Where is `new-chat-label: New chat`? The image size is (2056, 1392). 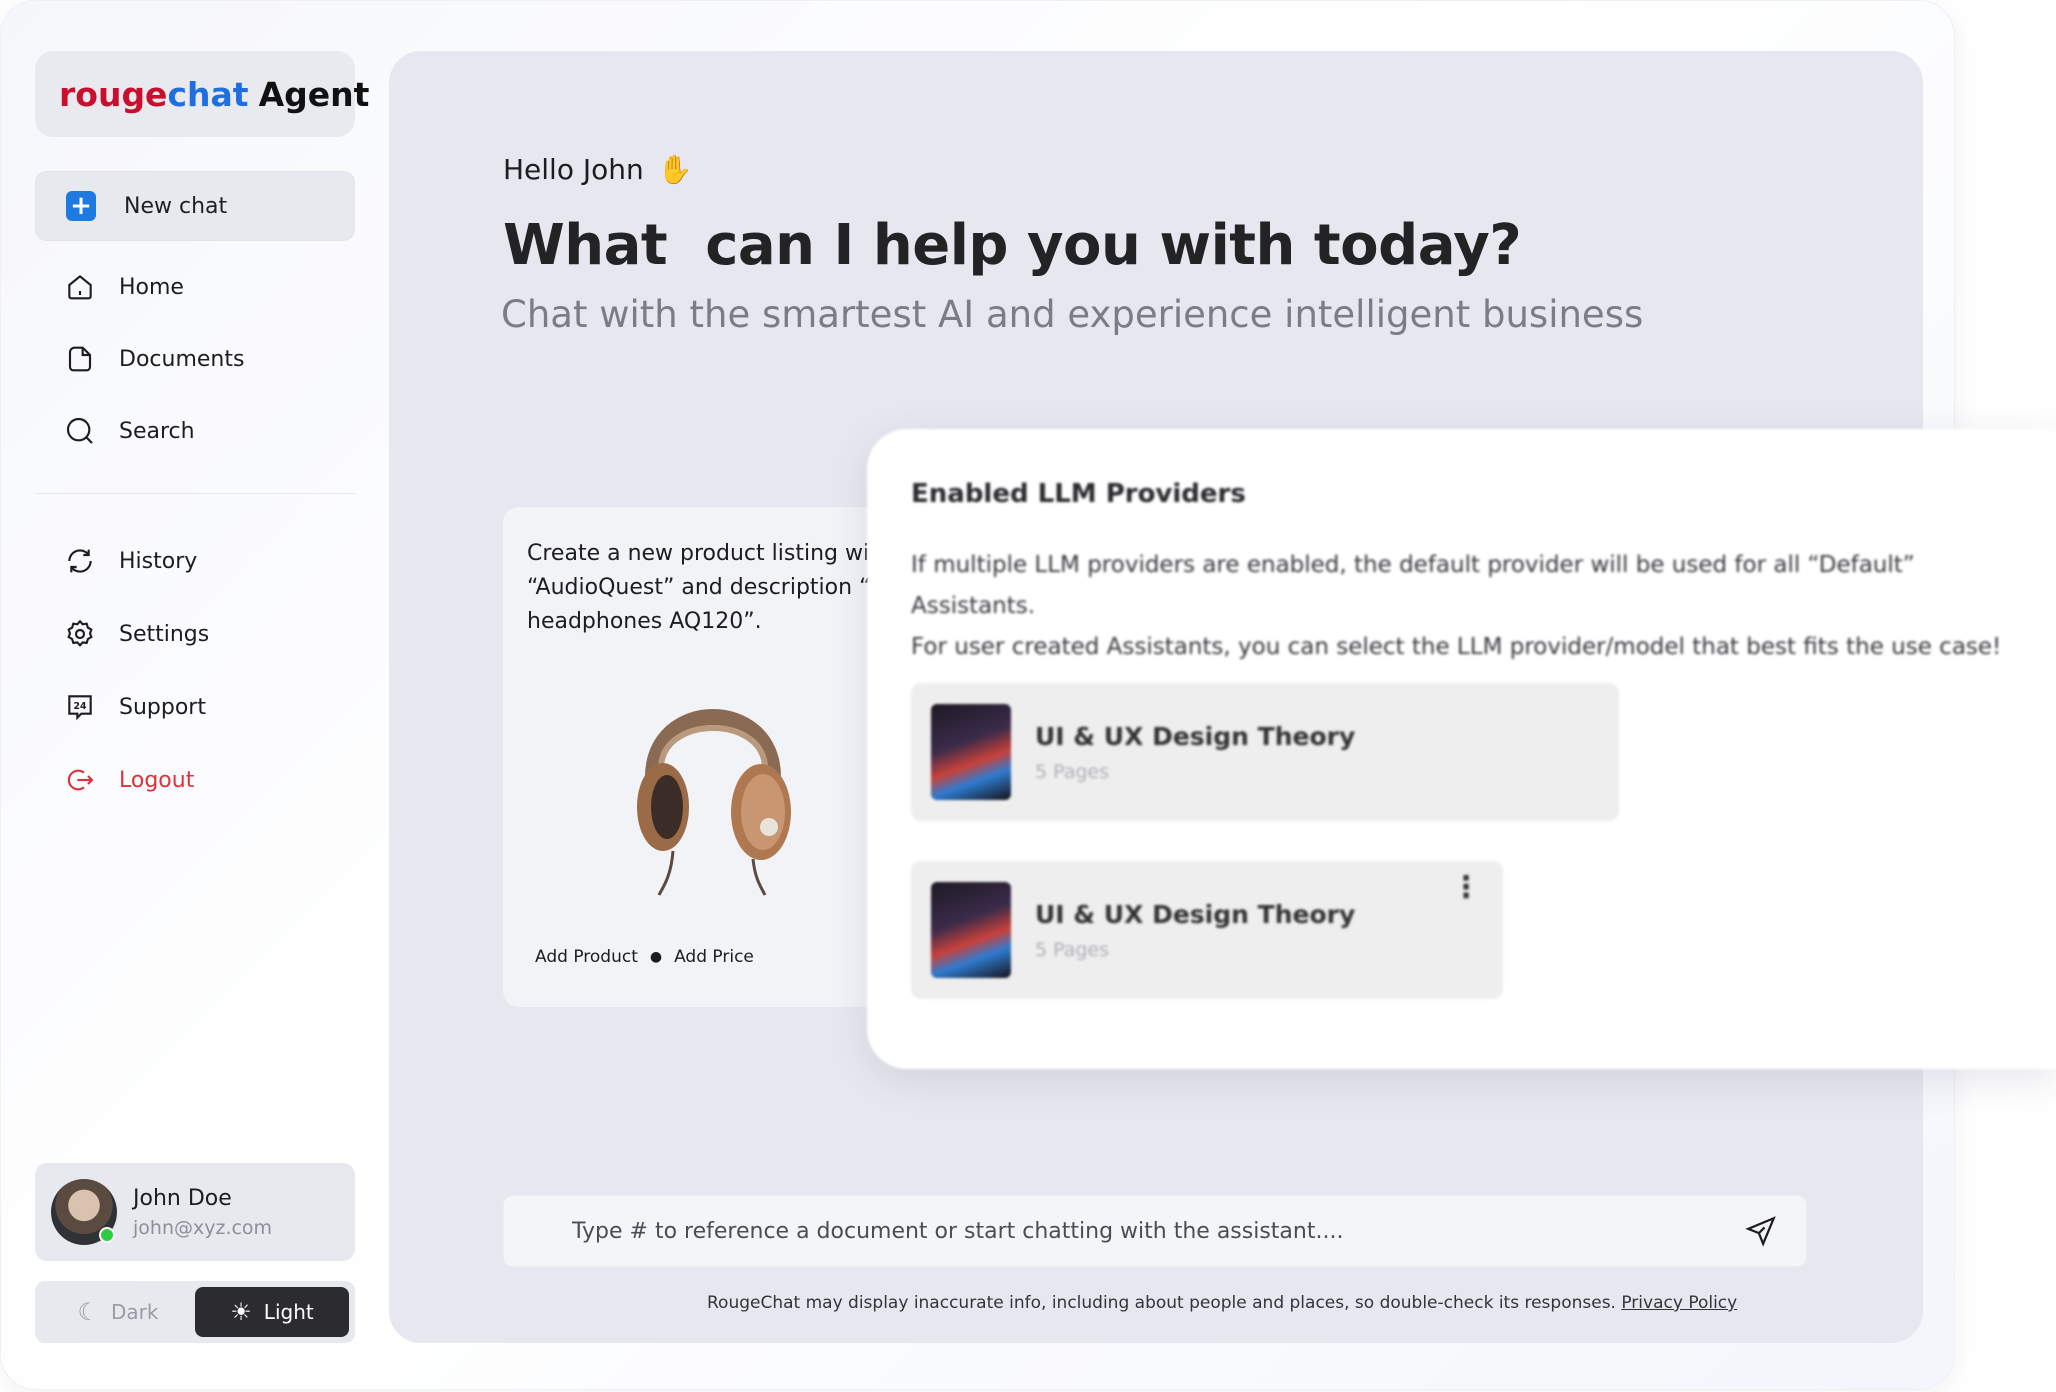 new-chat-label: New chat is located at coordinates (176, 206).